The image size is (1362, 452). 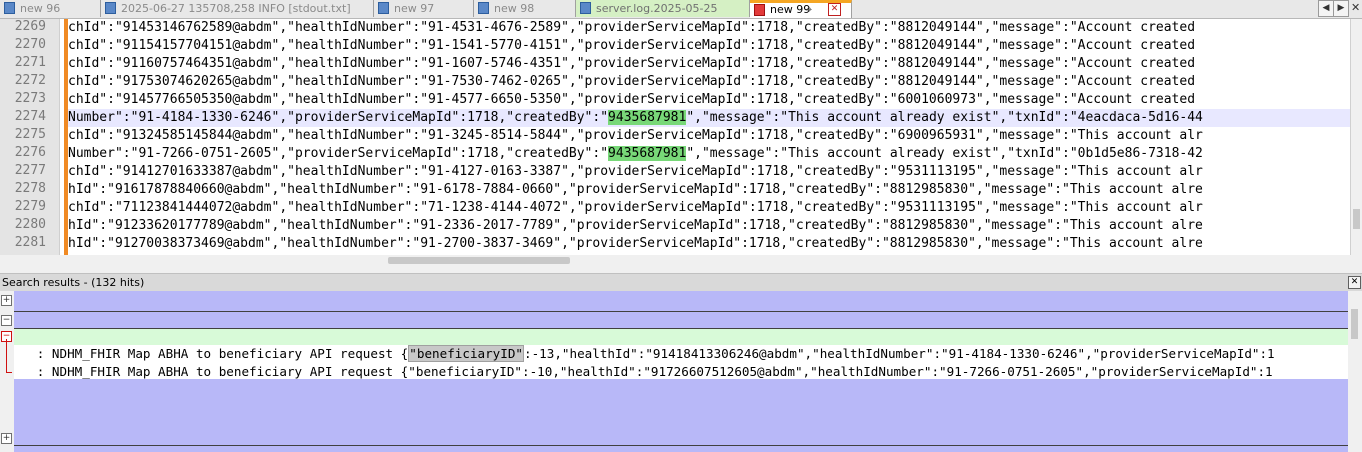 I want to click on tab-new-97: new 97, so click(x=424, y=8).